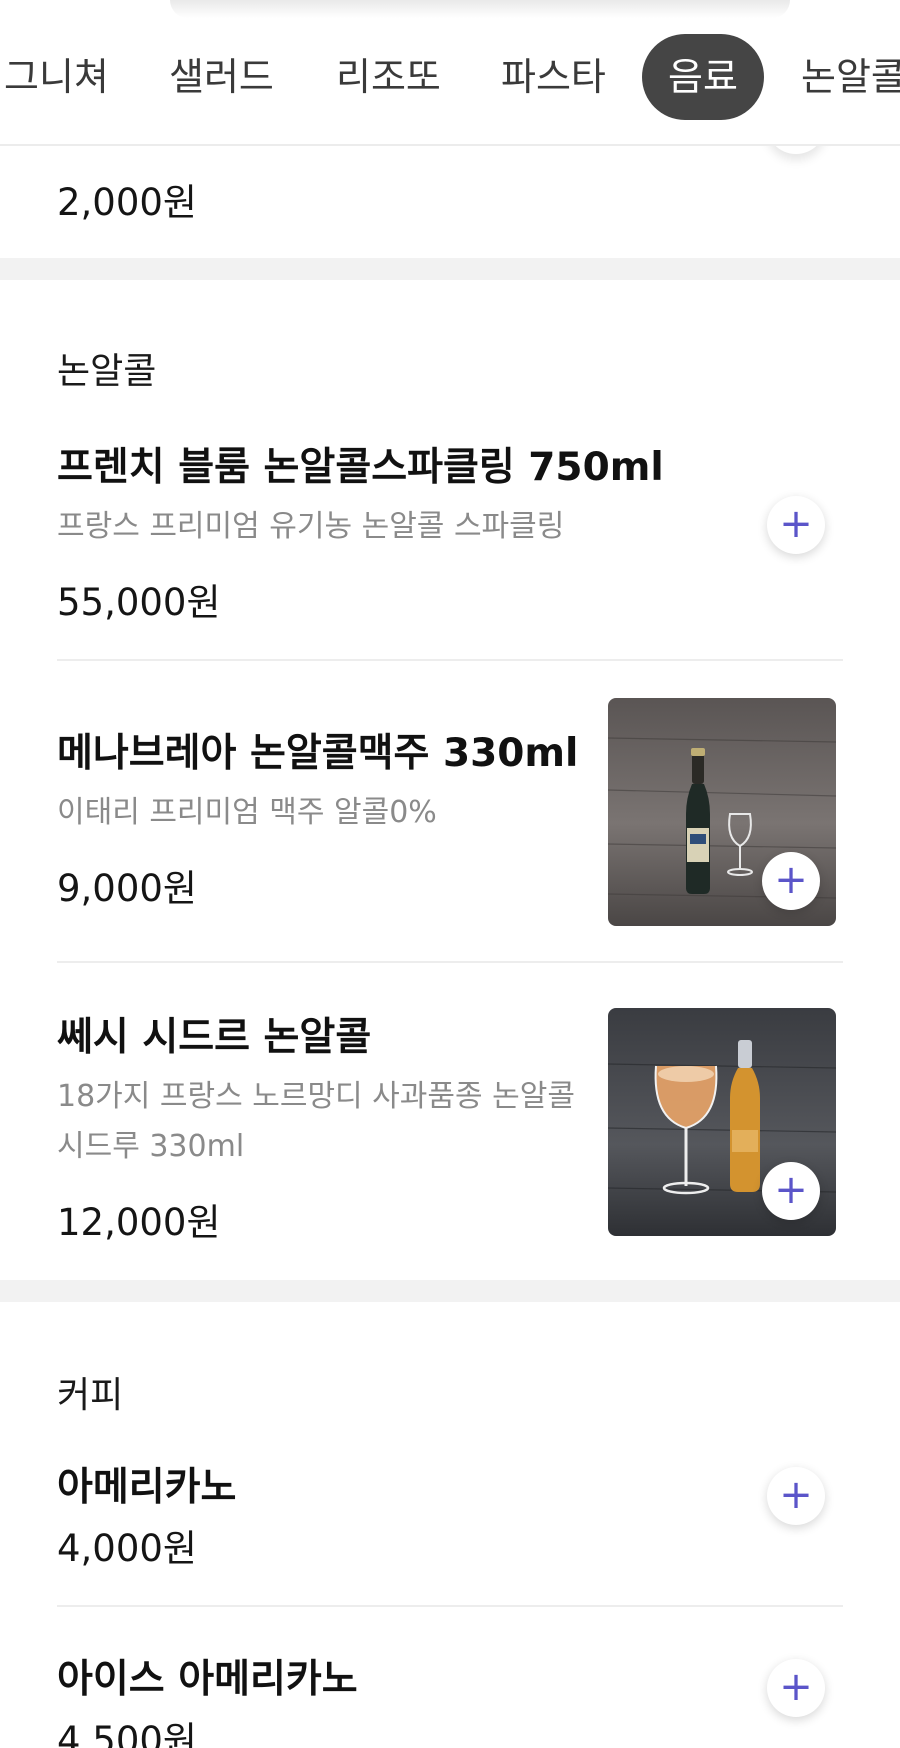 The image size is (900, 1748). I want to click on item-name: 아이스 아메리카노, so click(207, 1676).